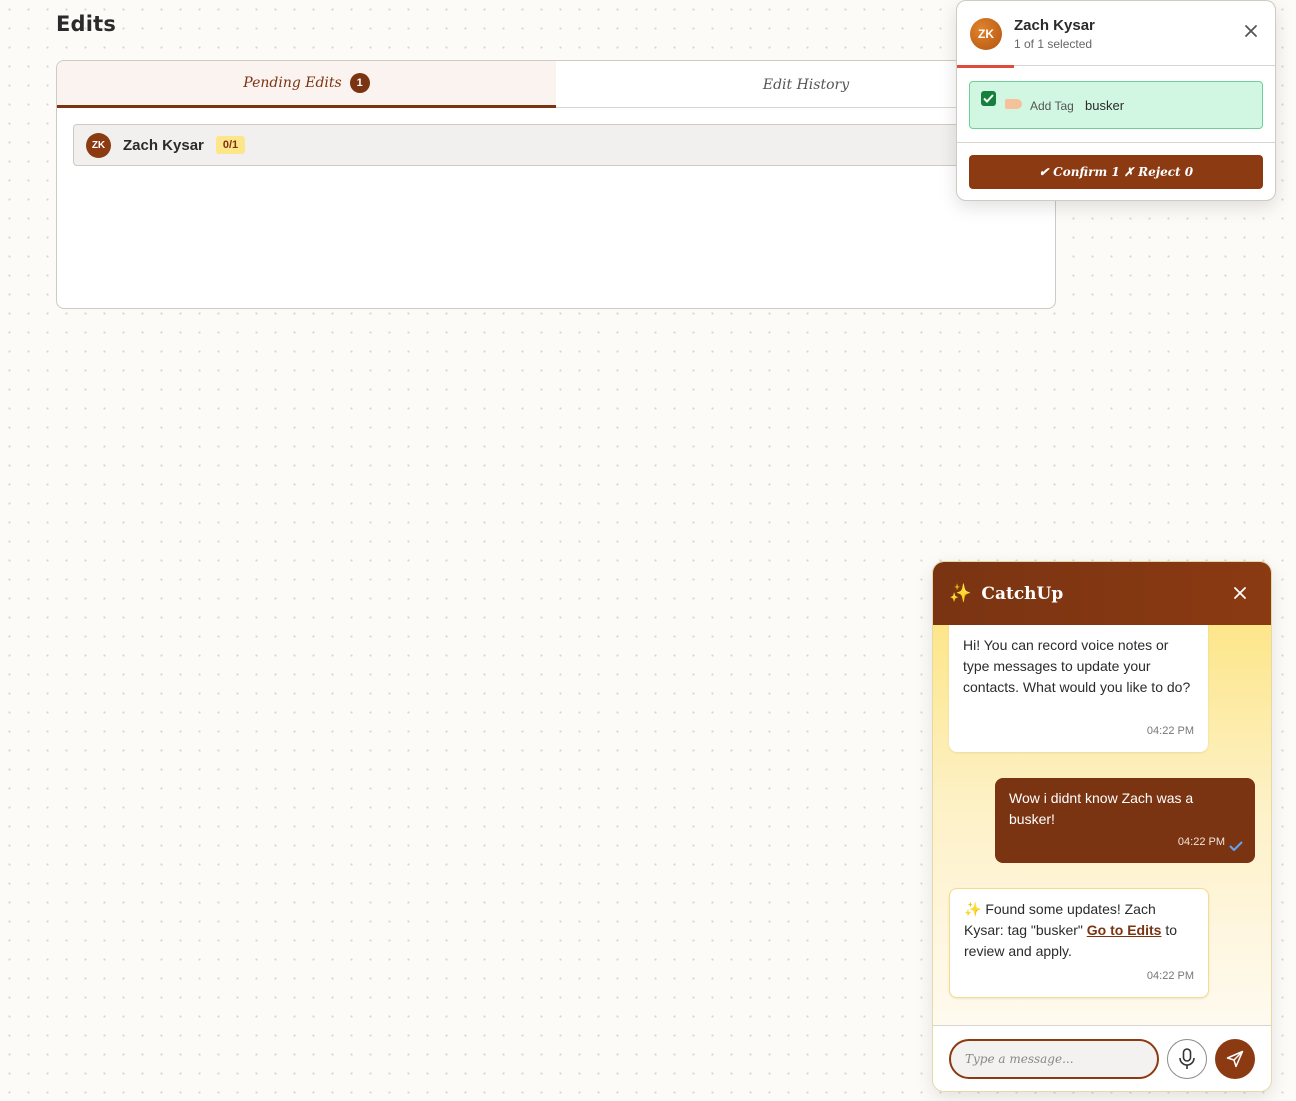 Image resolution: width=1296 pixels, height=1101 pixels. I want to click on confirm-edits-button: ✔ Confirm 1 ✗ Reject 0, so click(1116, 172).